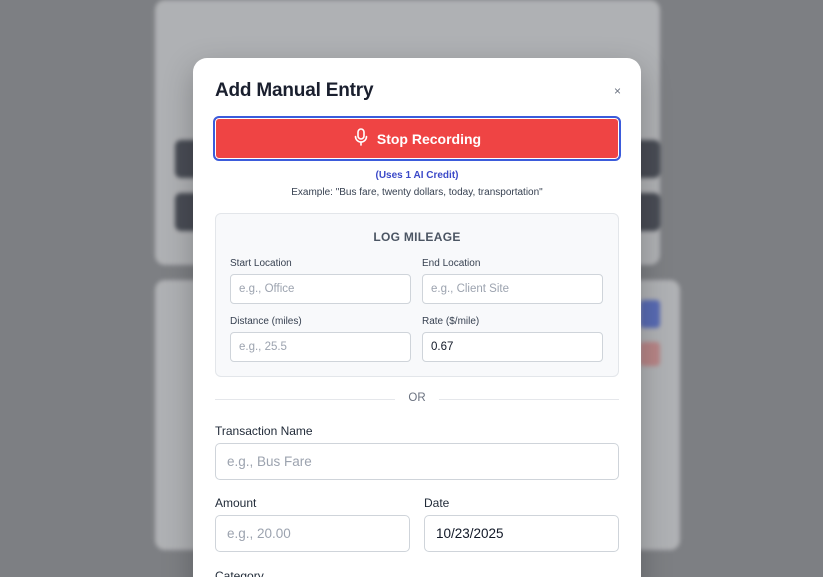 This screenshot has height=577, width=823. I want to click on date-input, so click(521, 533).